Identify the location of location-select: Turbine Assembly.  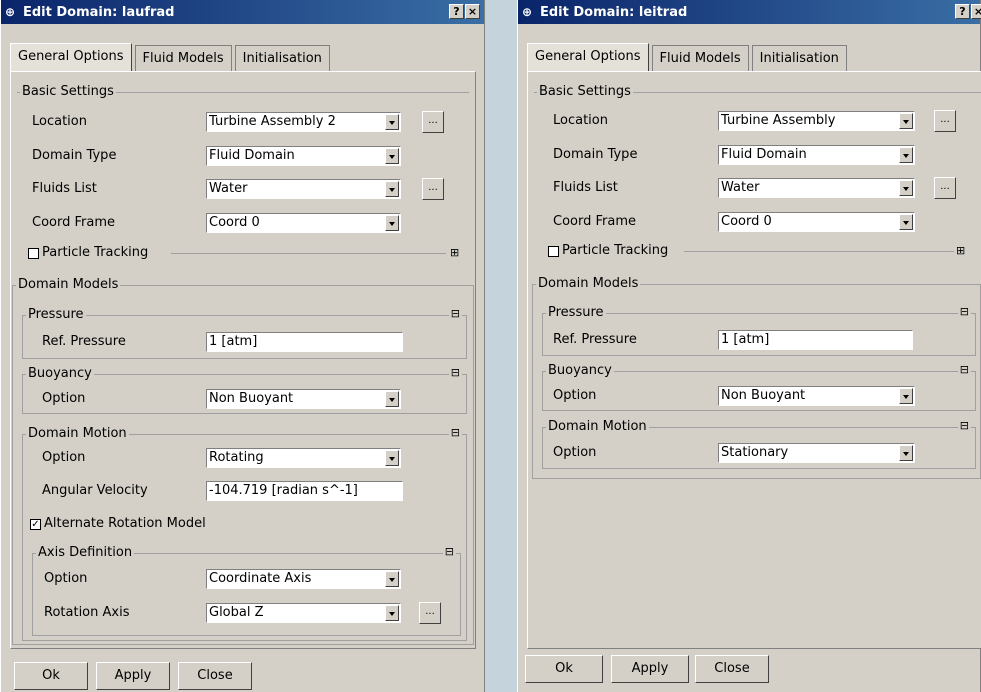
(816, 121).